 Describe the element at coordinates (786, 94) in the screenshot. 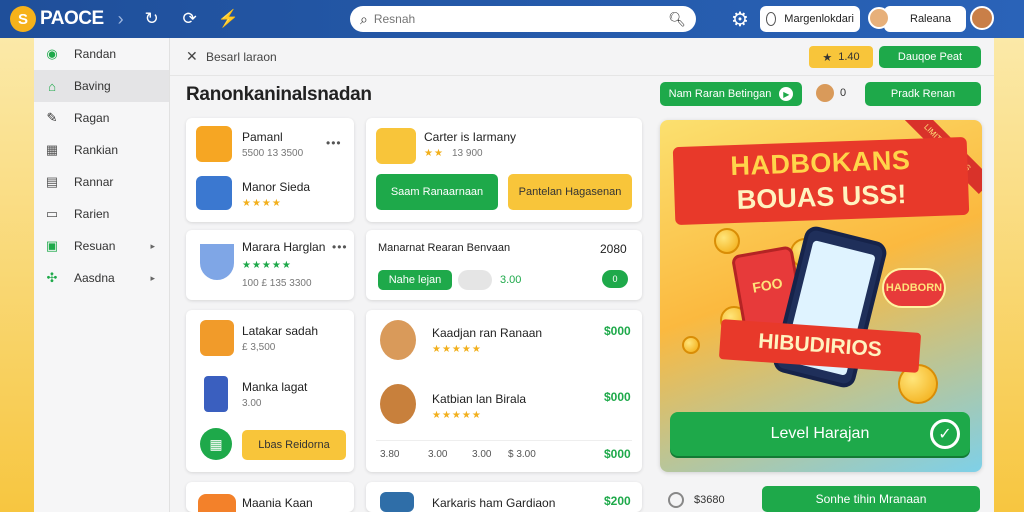

I see `play-icon: ▶` at that location.